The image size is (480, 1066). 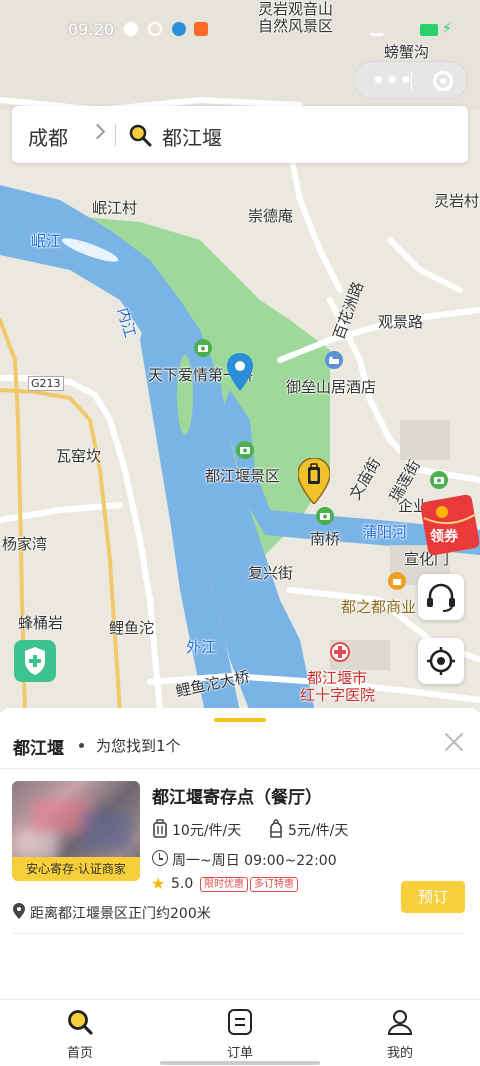 What do you see at coordinates (429, 30) in the screenshot?
I see `battery-icon` at bounding box center [429, 30].